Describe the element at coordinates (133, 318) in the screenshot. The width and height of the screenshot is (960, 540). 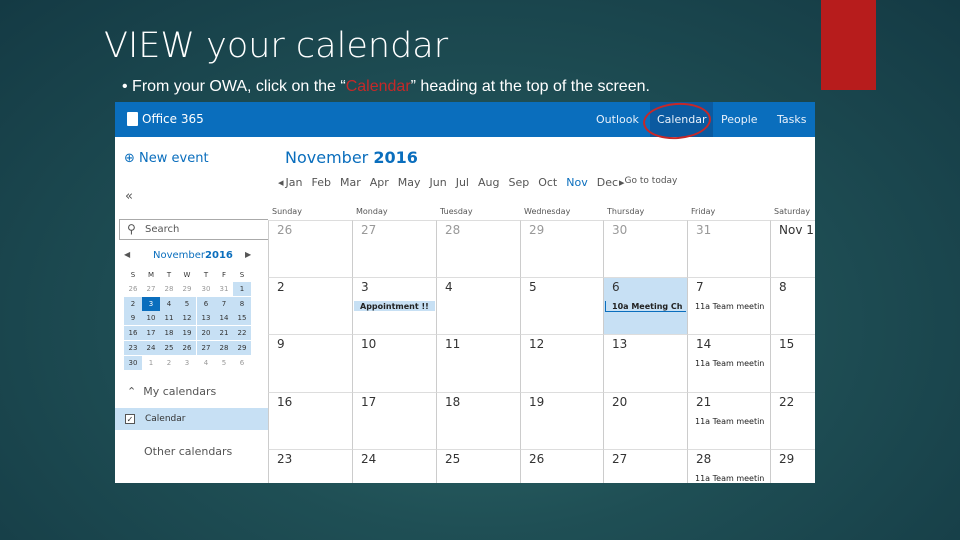
I see `mini-day: 9` at that location.